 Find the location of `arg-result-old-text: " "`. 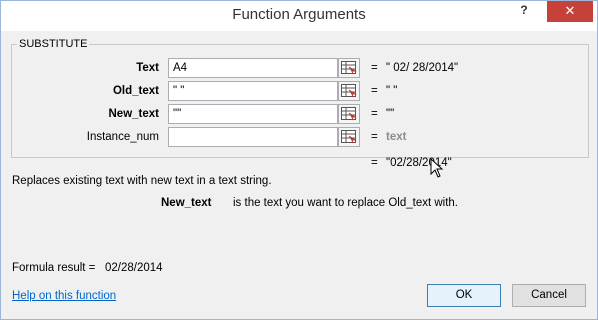

arg-result-old-text: " " is located at coordinates (392, 91).